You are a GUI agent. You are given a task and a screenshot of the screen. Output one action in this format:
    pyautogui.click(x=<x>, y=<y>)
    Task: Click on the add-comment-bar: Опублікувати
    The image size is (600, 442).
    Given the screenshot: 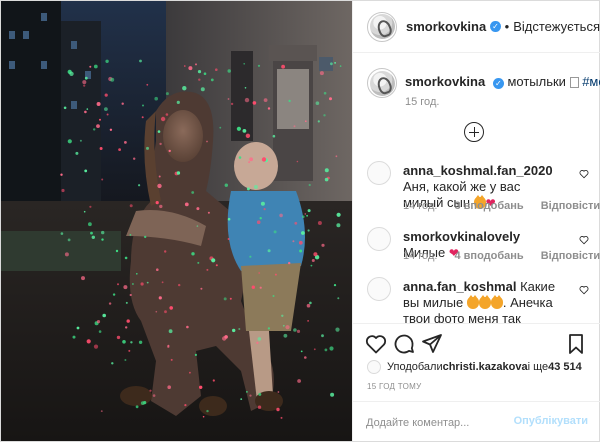 What is the action you would take?
    pyautogui.click(x=476, y=421)
    